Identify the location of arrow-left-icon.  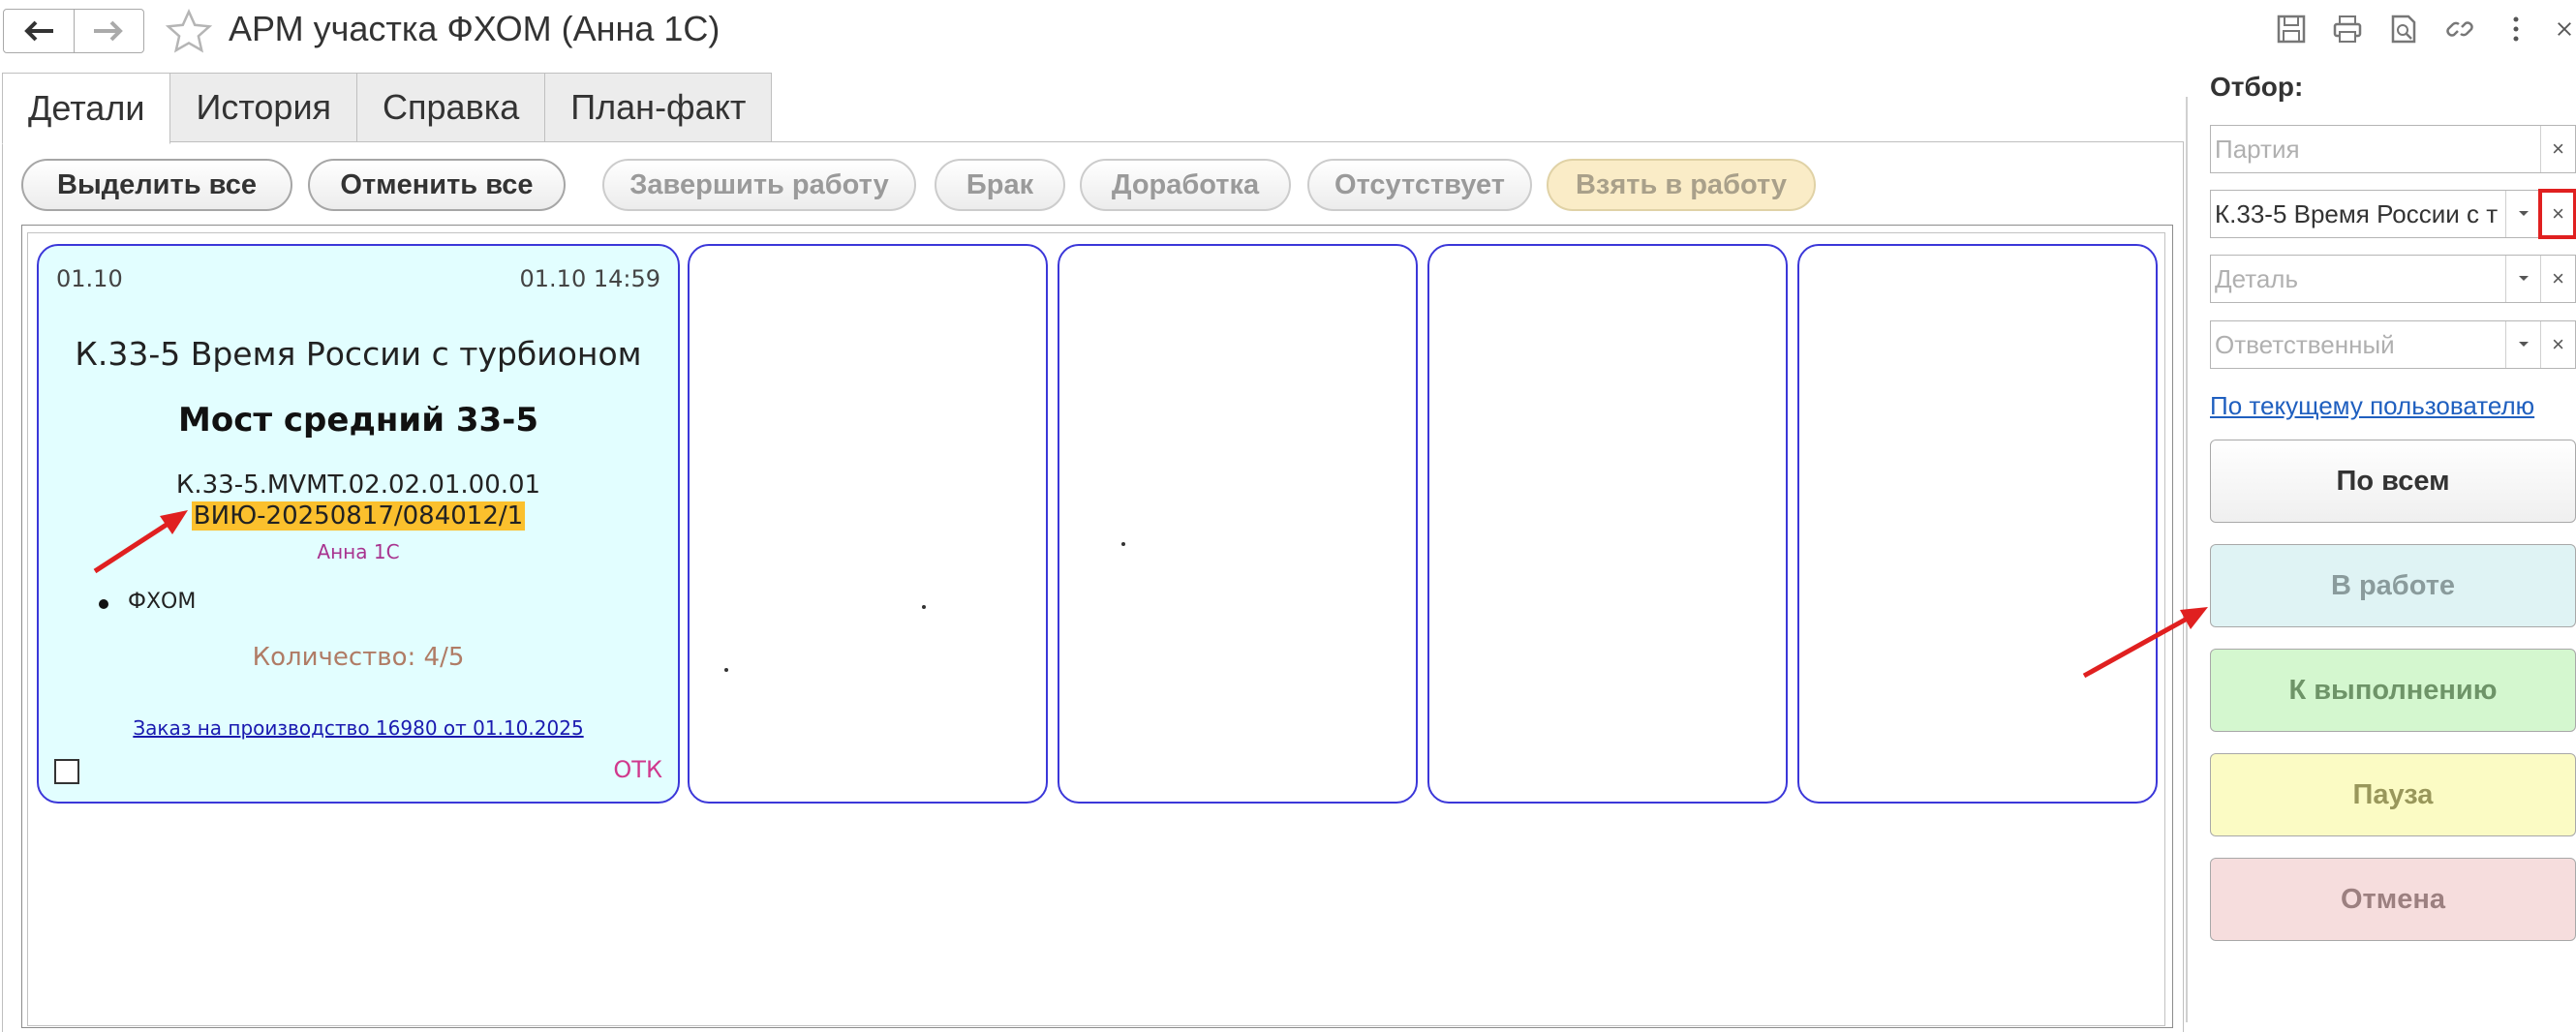
(38, 31).